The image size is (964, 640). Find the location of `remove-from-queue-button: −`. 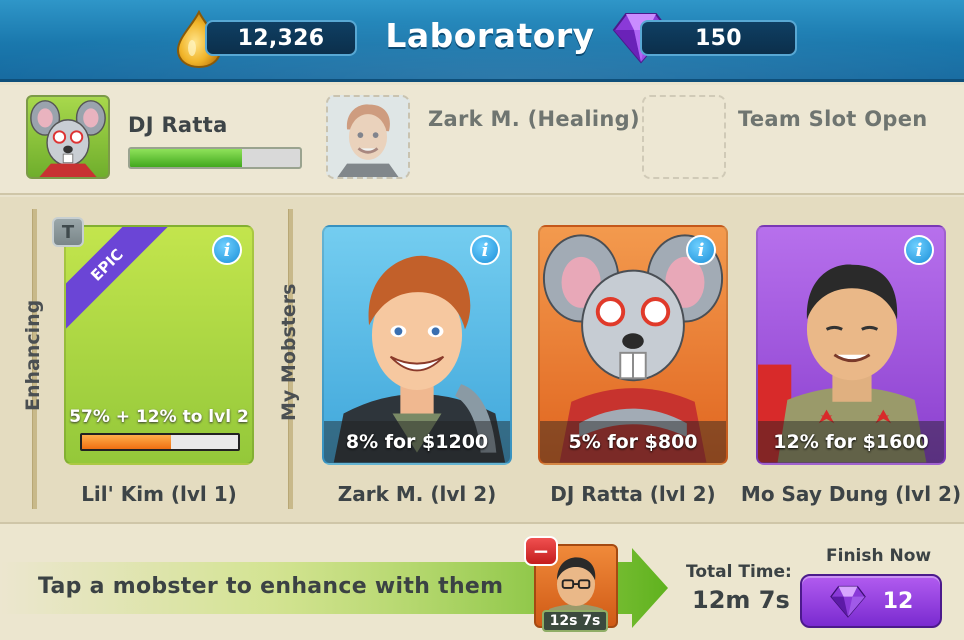

remove-from-queue-button: − is located at coordinates (541, 551).